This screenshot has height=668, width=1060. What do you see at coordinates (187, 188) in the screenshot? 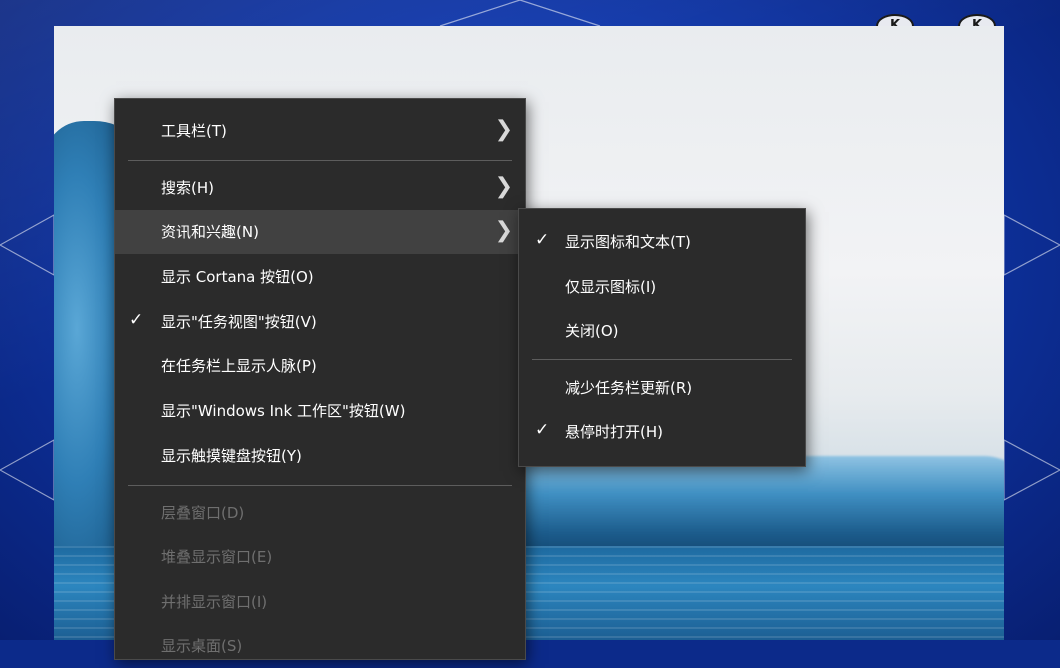
I see `menu-item-label: 搜索(H)` at bounding box center [187, 188].